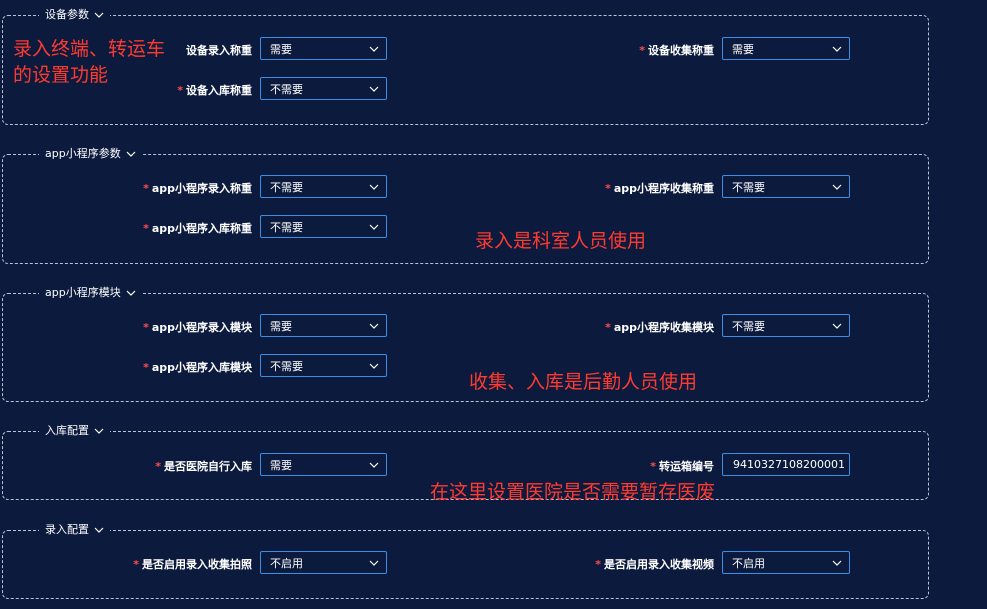  Describe the element at coordinates (67, 529) in the screenshot. I see `section-title: 录入配置` at that location.